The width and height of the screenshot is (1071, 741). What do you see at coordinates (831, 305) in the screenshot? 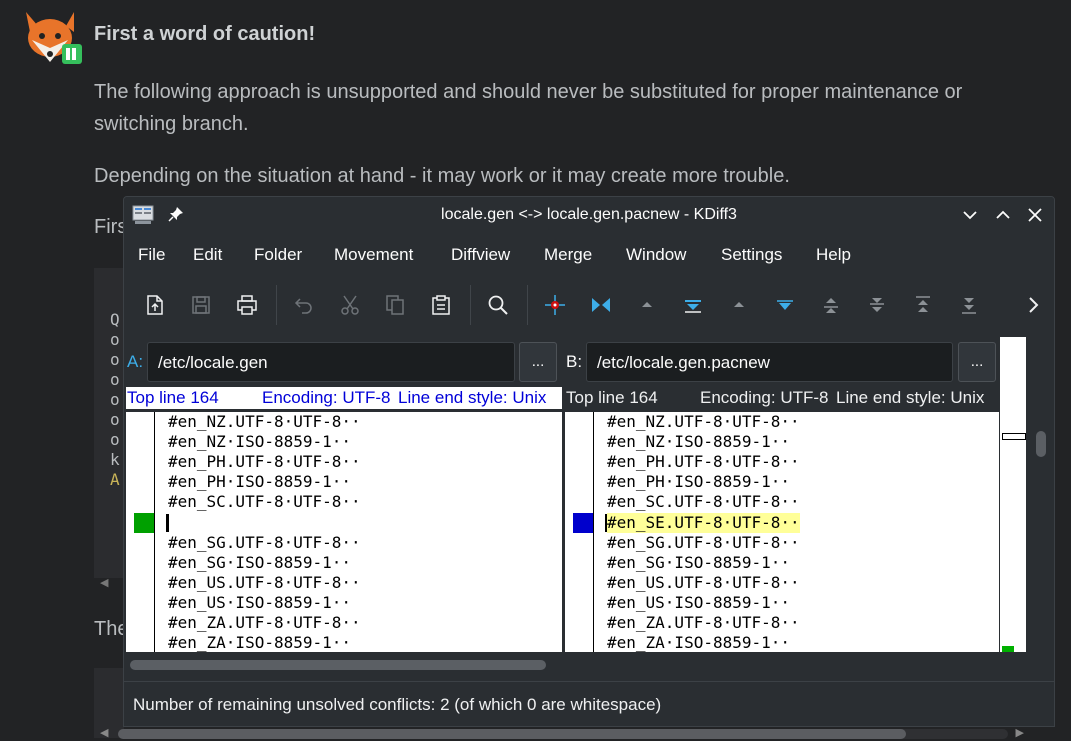
I see `go-prev-unsolved-icon` at bounding box center [831, 305].